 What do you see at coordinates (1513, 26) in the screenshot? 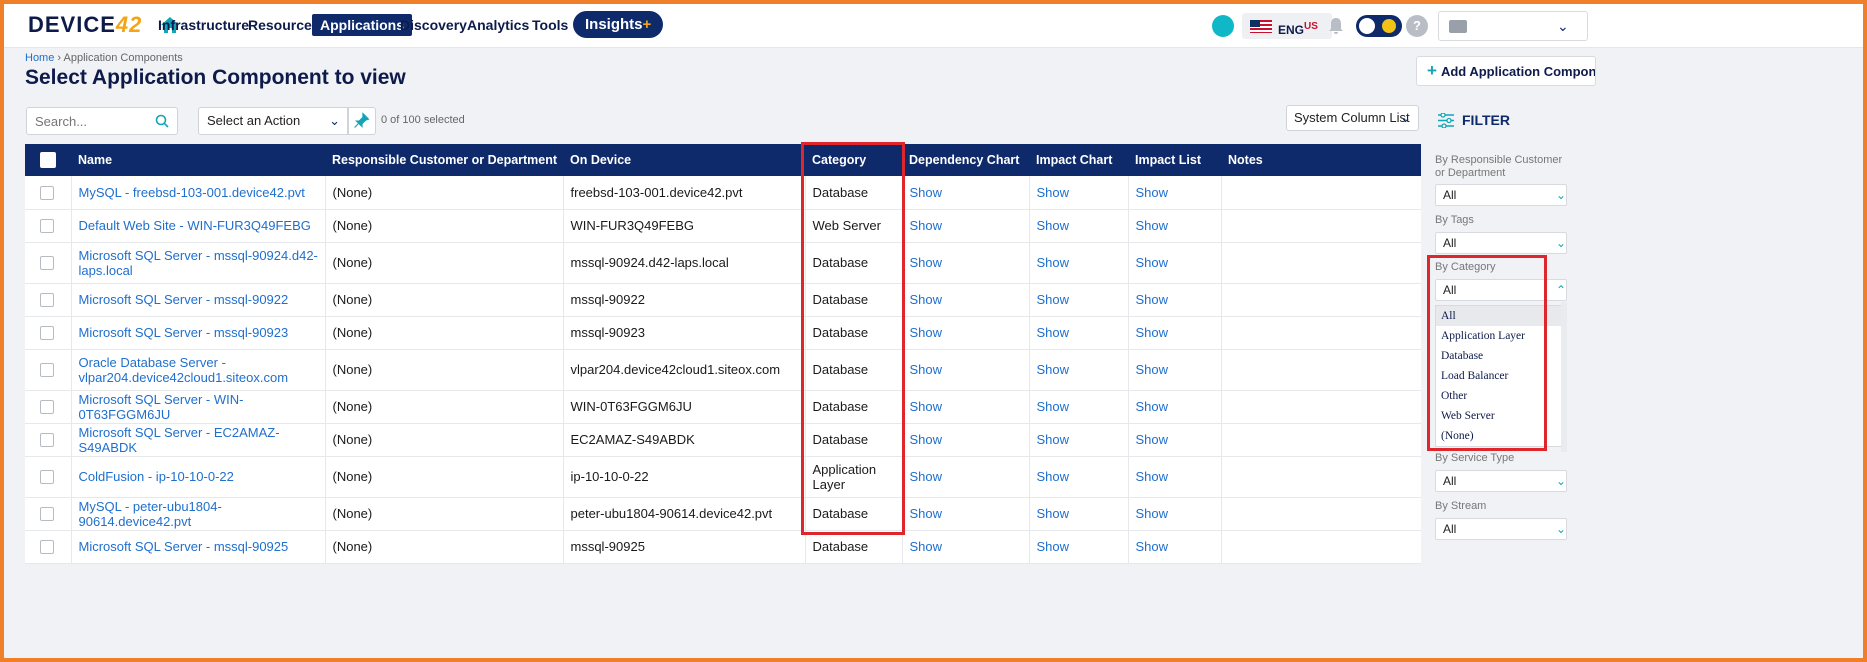
I see `workspace-selector: ⌄` at bounding box center [1513, 26].